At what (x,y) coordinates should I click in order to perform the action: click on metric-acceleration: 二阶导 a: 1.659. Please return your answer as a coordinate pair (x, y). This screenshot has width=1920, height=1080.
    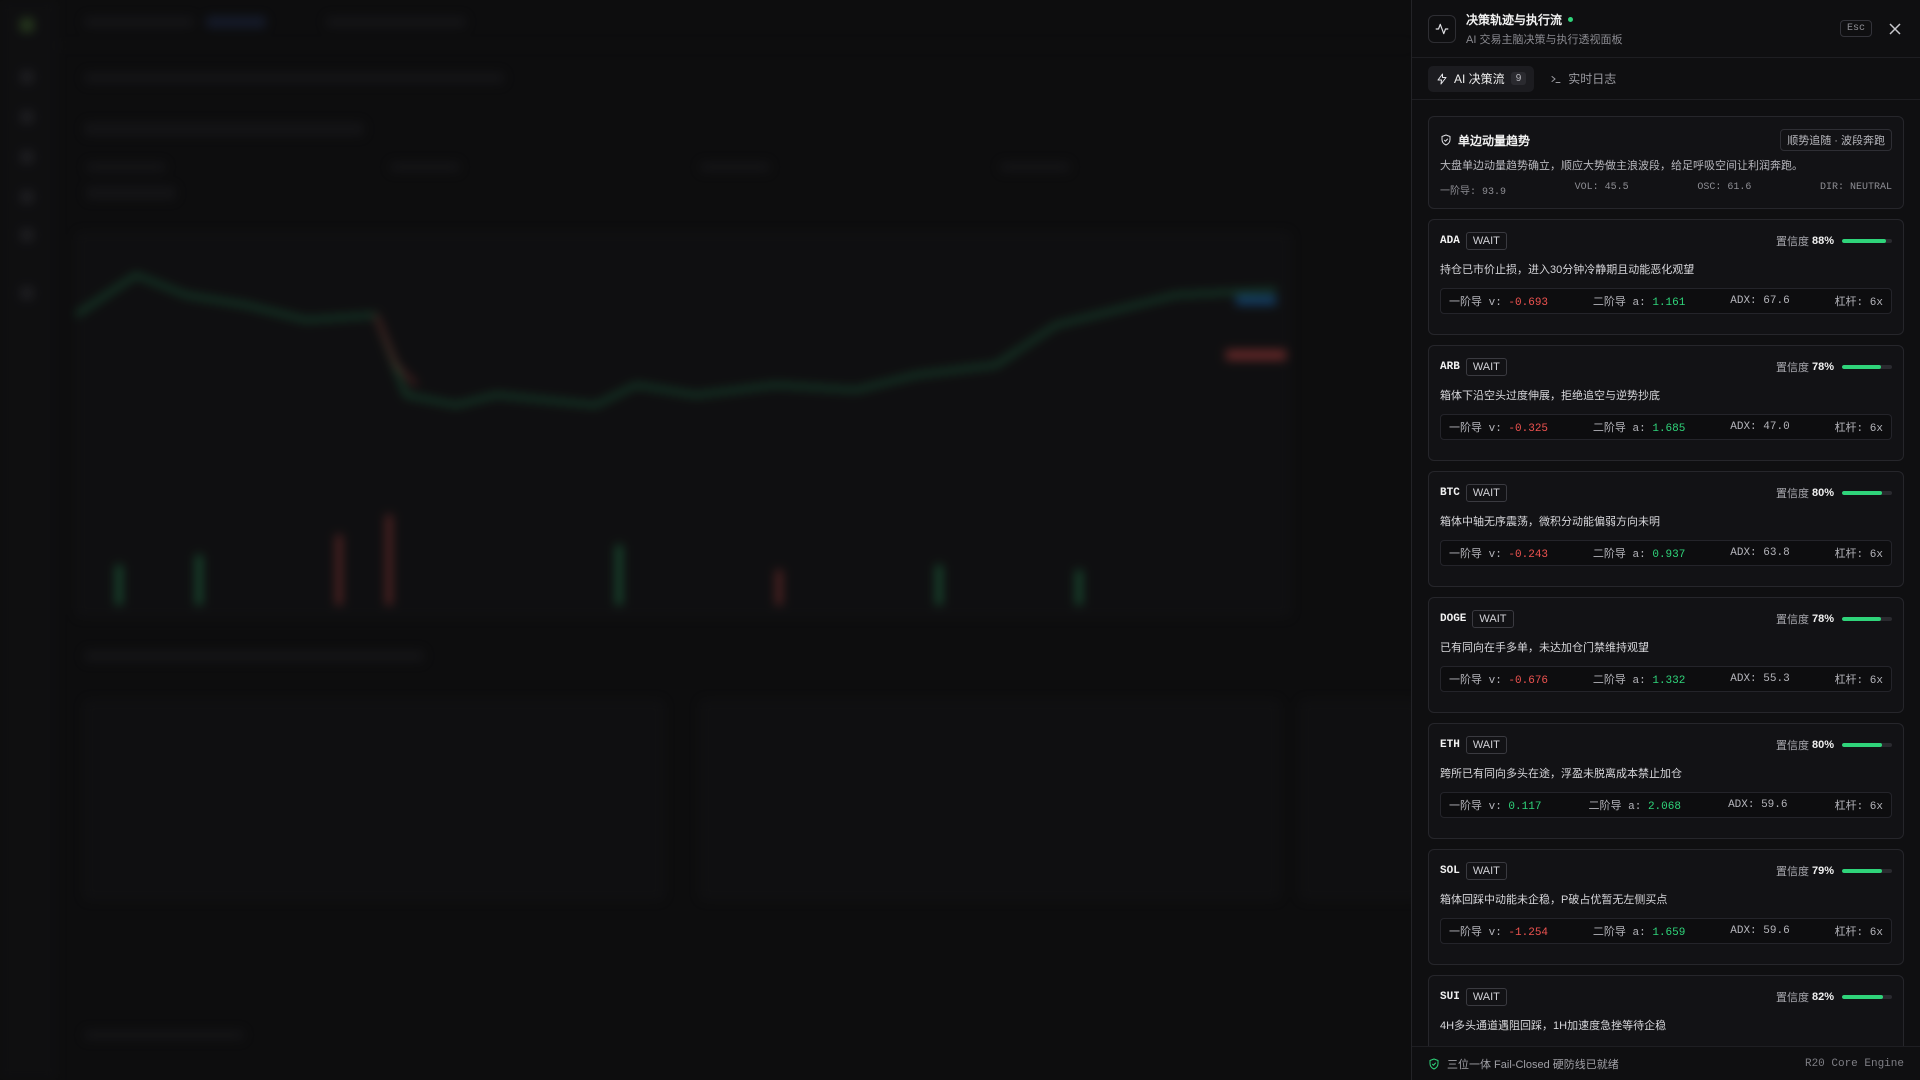
    Looking at the image, I should click on (1639, 931).